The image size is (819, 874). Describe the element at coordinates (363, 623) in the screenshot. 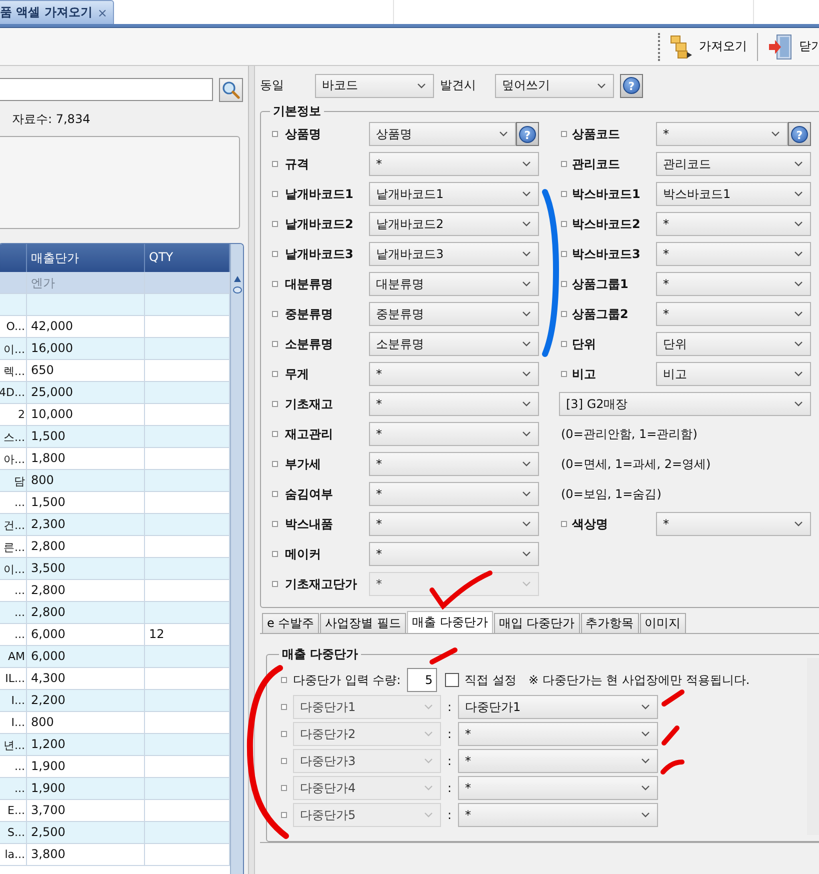

I see `tab: 사업장별 필드` at that location.